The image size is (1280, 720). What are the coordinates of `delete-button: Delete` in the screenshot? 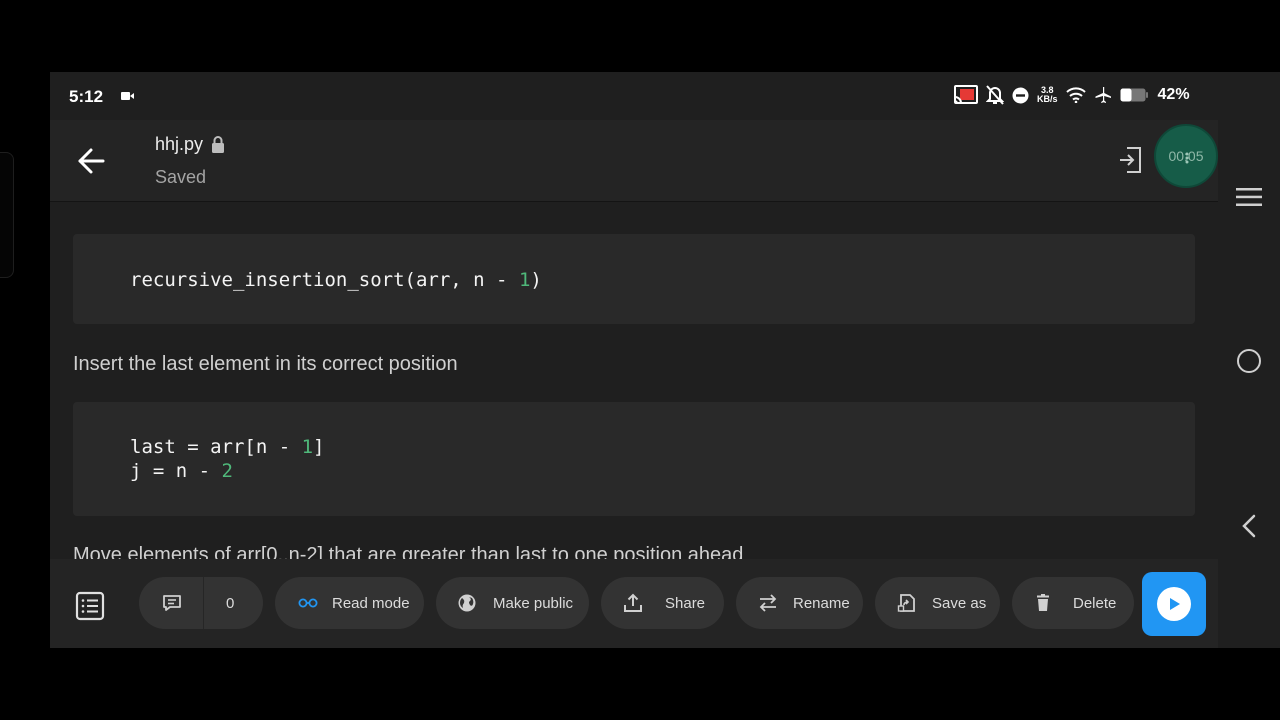 It's located at (1073, 603).